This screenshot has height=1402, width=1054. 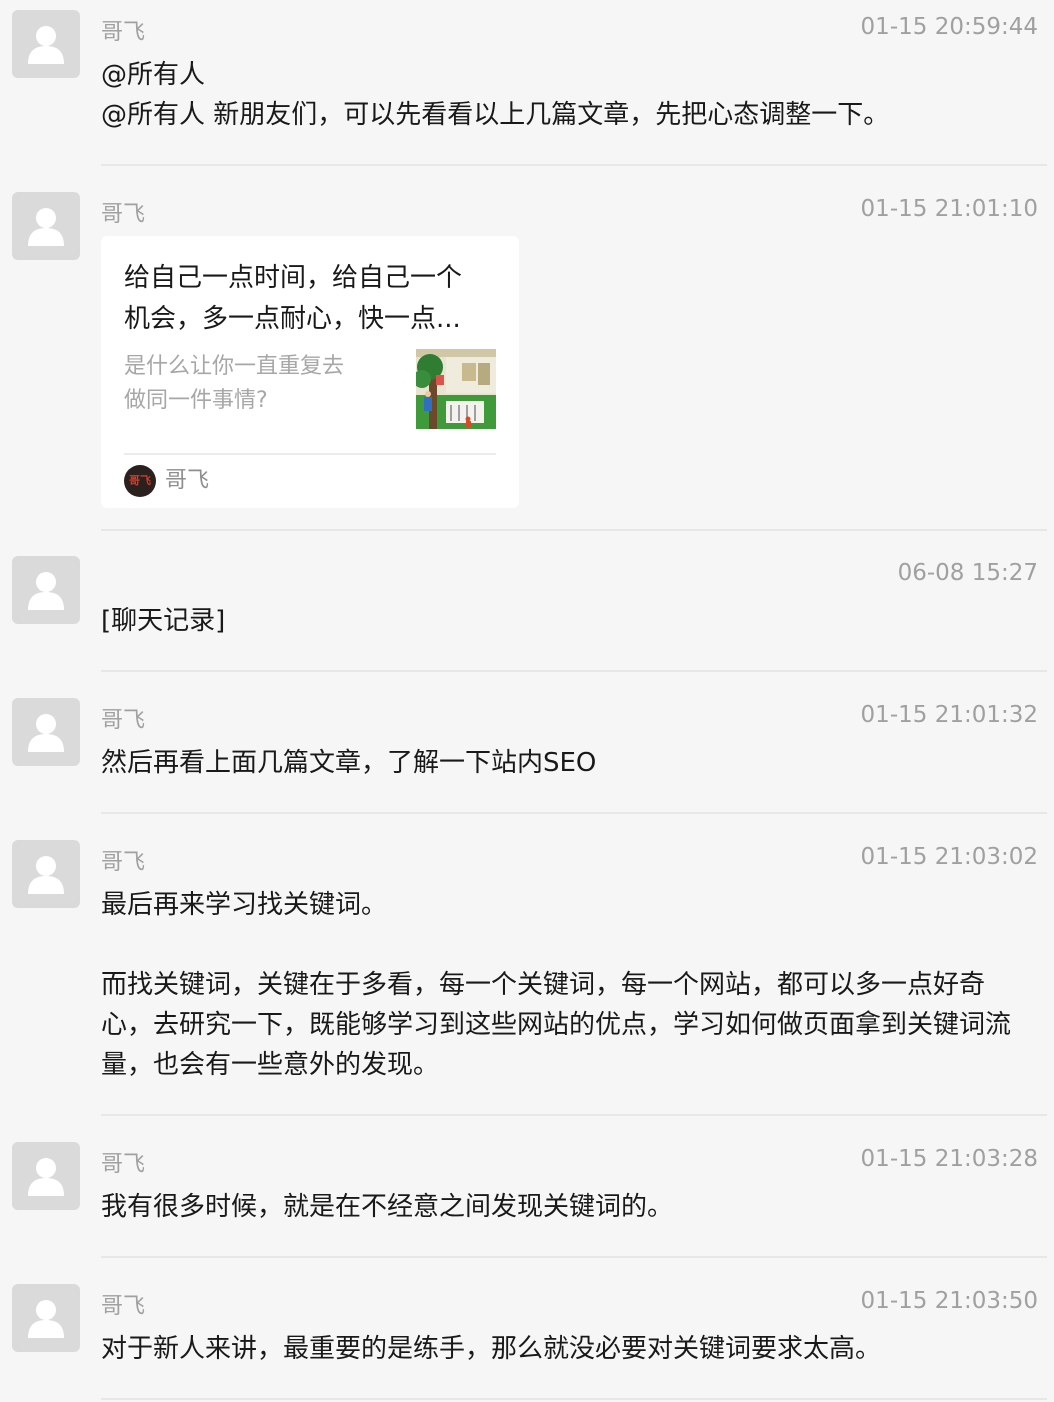 I want to click on message-time: 01-15 21:03:50, so click(x=949, y=1301).